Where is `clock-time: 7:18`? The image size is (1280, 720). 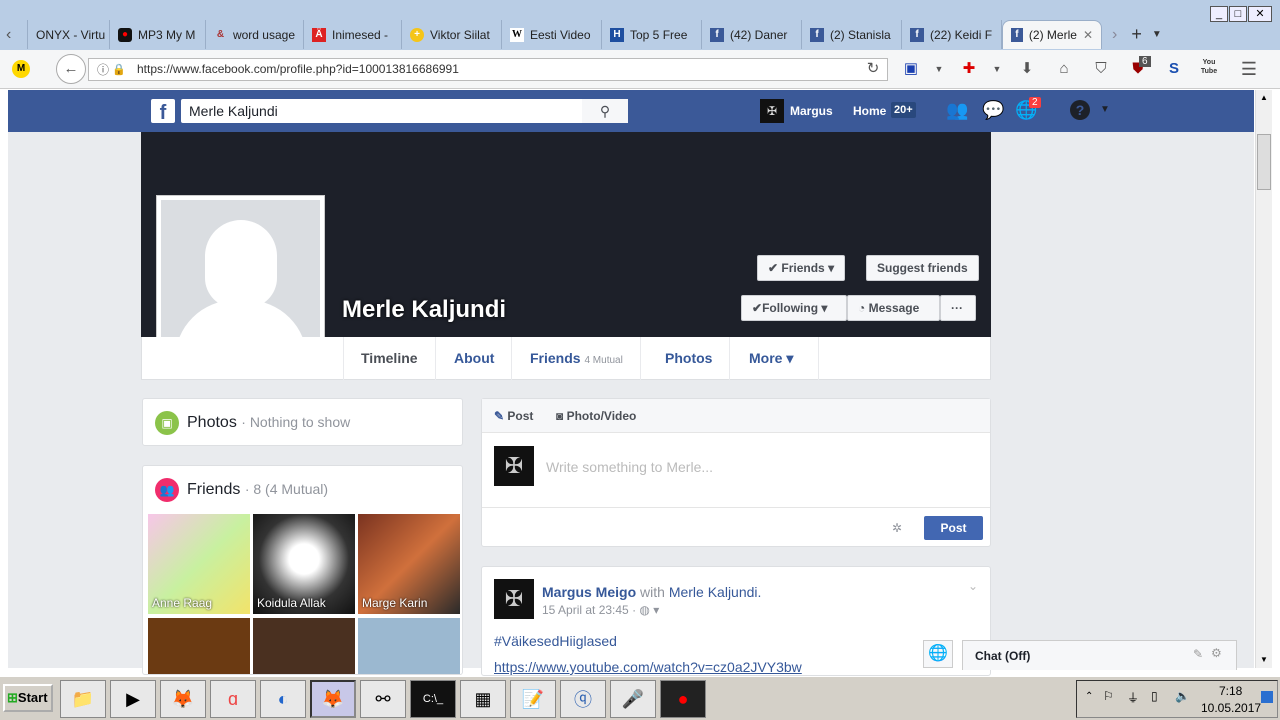 clock-time: 7:18 is located at coordinates (1230, 691).